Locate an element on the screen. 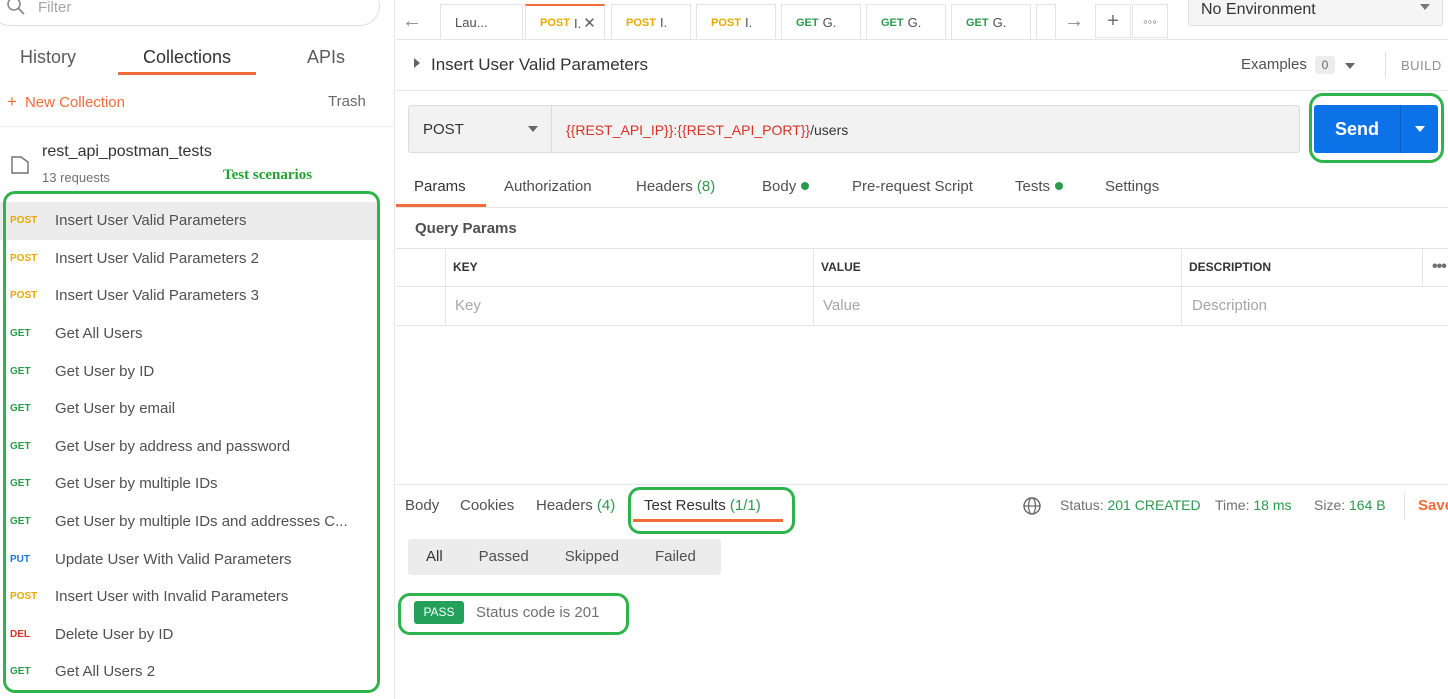 Image resolution: width=1448 pixels, height=699 pixels. environment-value: No Environment is located at coordinates (1258, 9).